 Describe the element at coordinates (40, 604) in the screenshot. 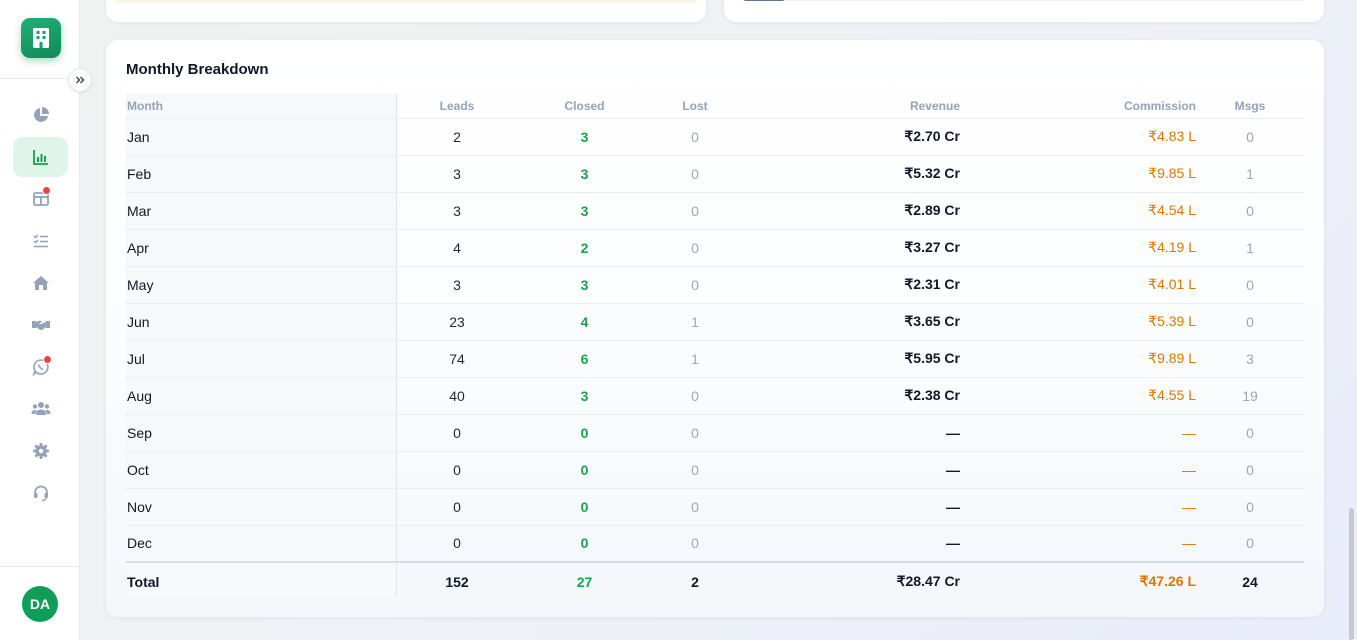

I see `avatar: DA` at that location.